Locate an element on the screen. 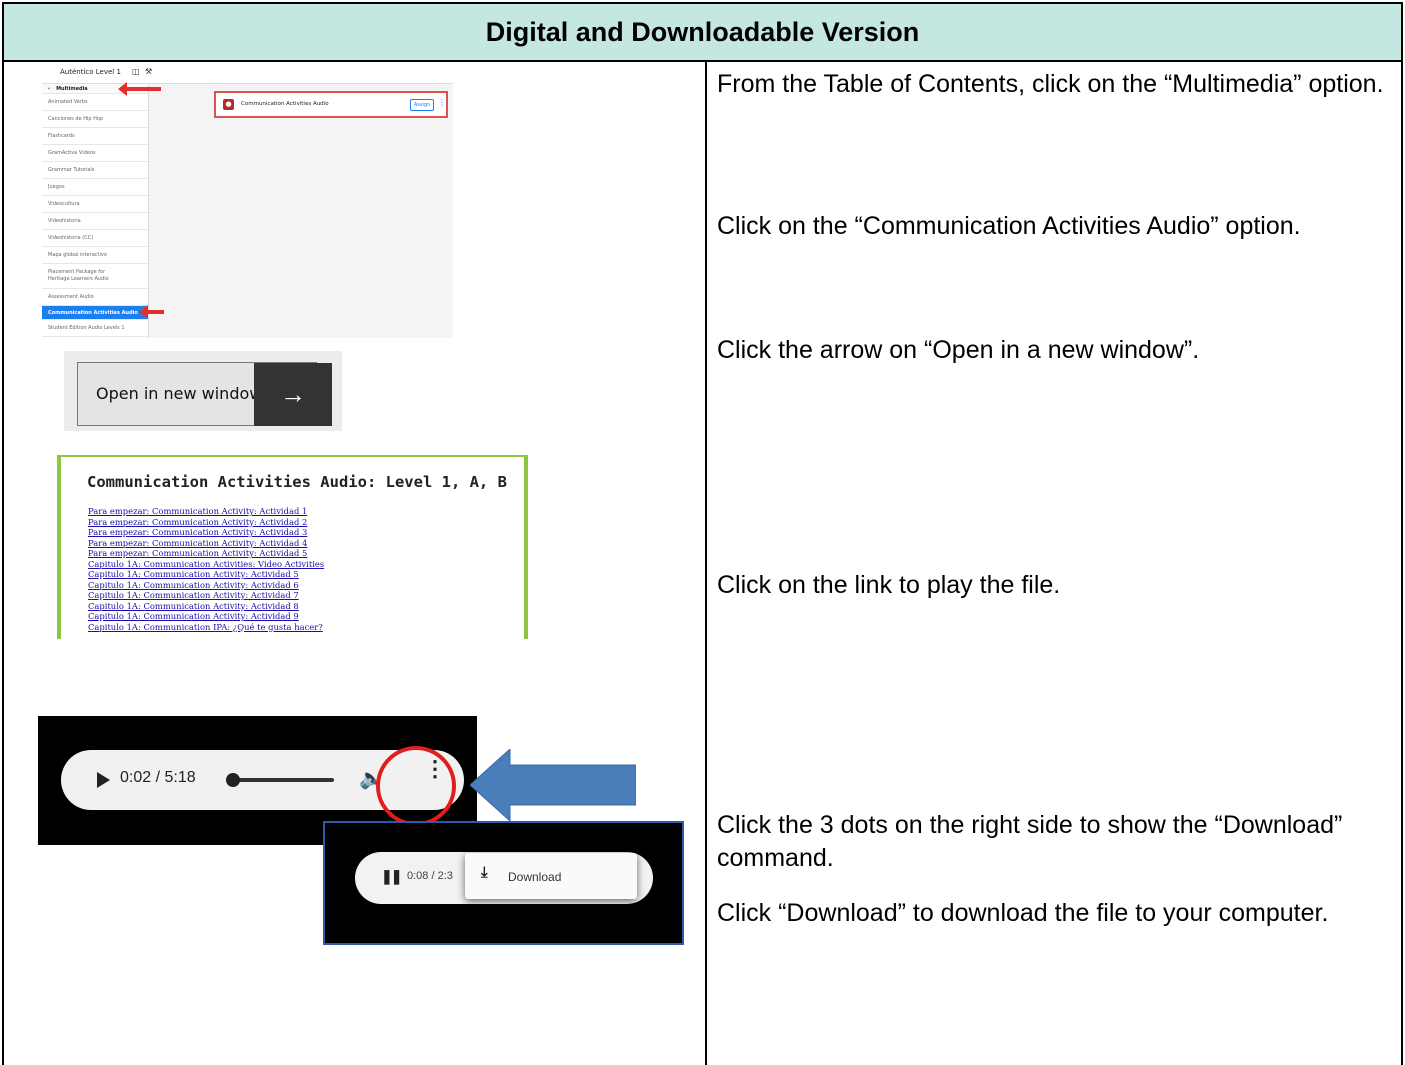 This screenshot has height=1065, width=1405. sidebar-item: Grammar Tutorials is located at coordinates (95, 170).